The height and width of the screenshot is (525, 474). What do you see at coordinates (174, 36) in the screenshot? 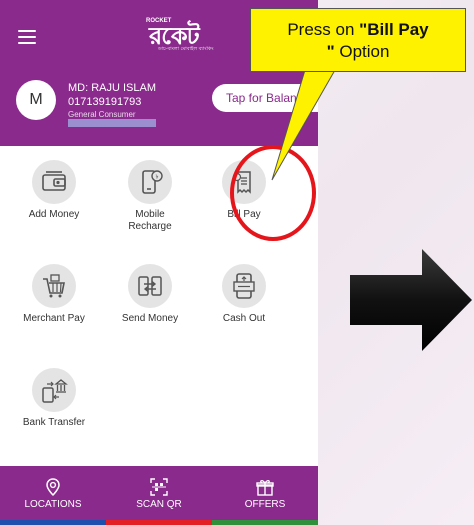
I see `logo-main-text: রকেট` at bounding box center [174, 36].